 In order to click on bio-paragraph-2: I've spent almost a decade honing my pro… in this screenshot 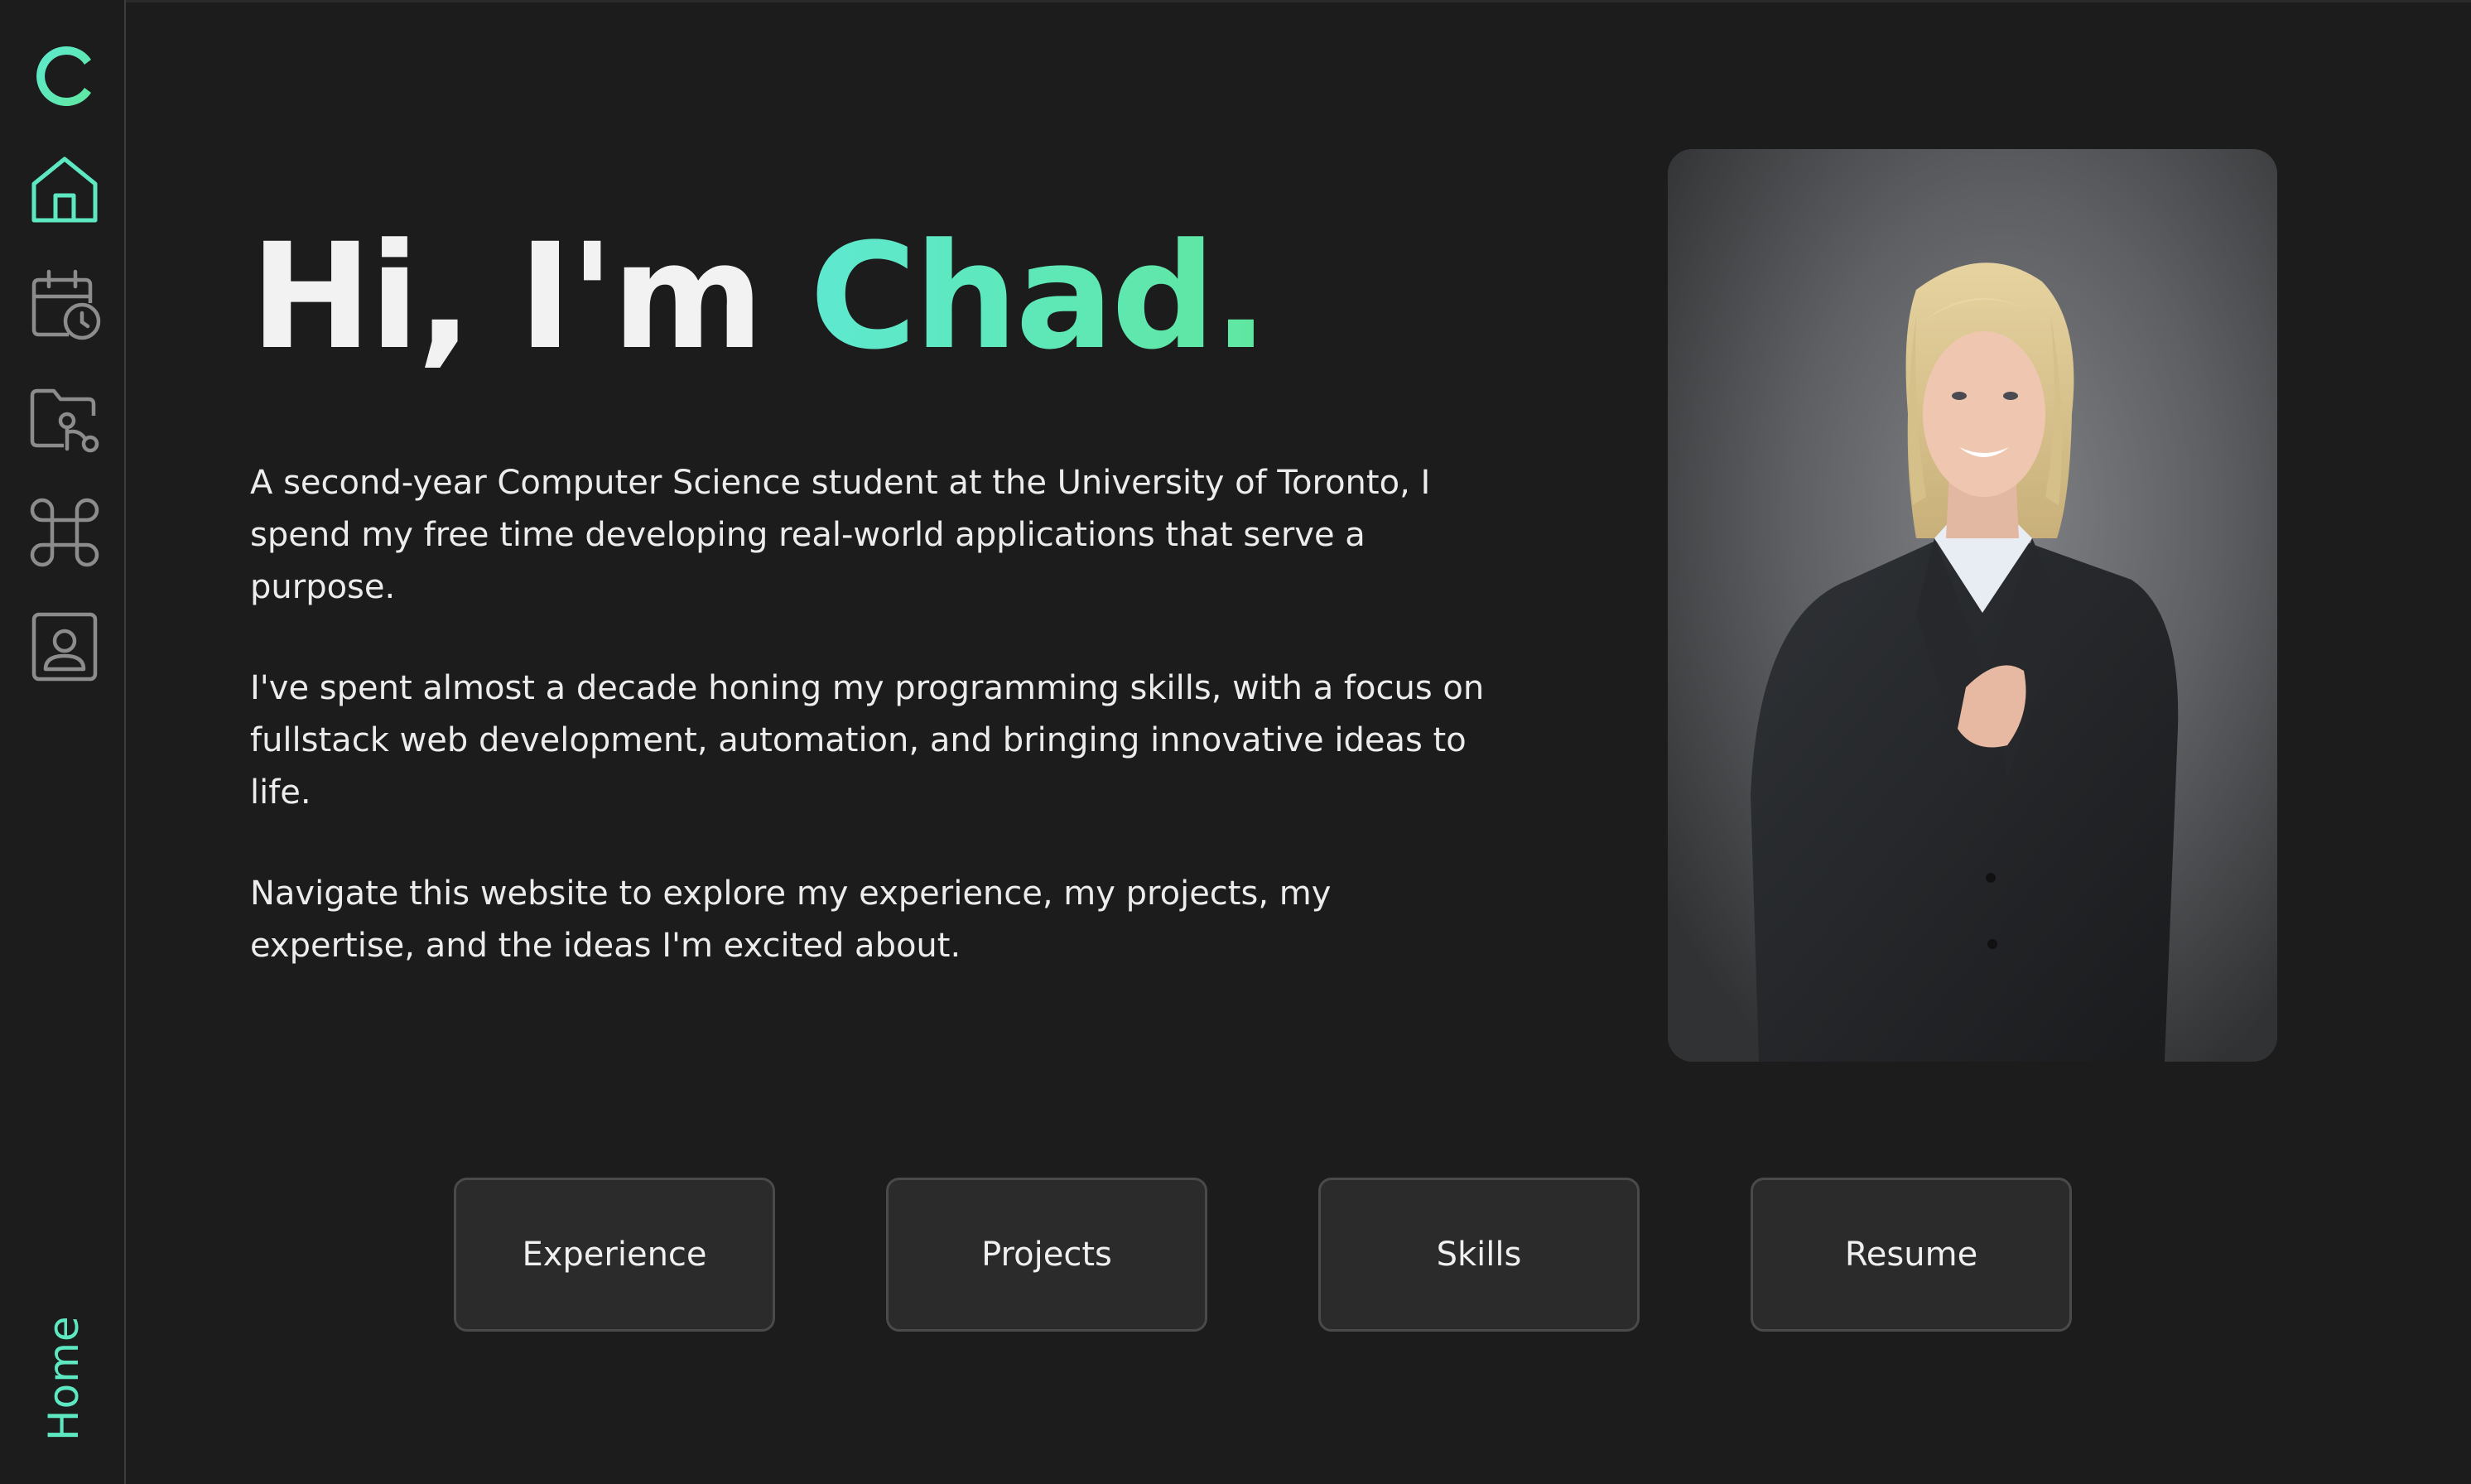, I will do `click(871, 740)`.